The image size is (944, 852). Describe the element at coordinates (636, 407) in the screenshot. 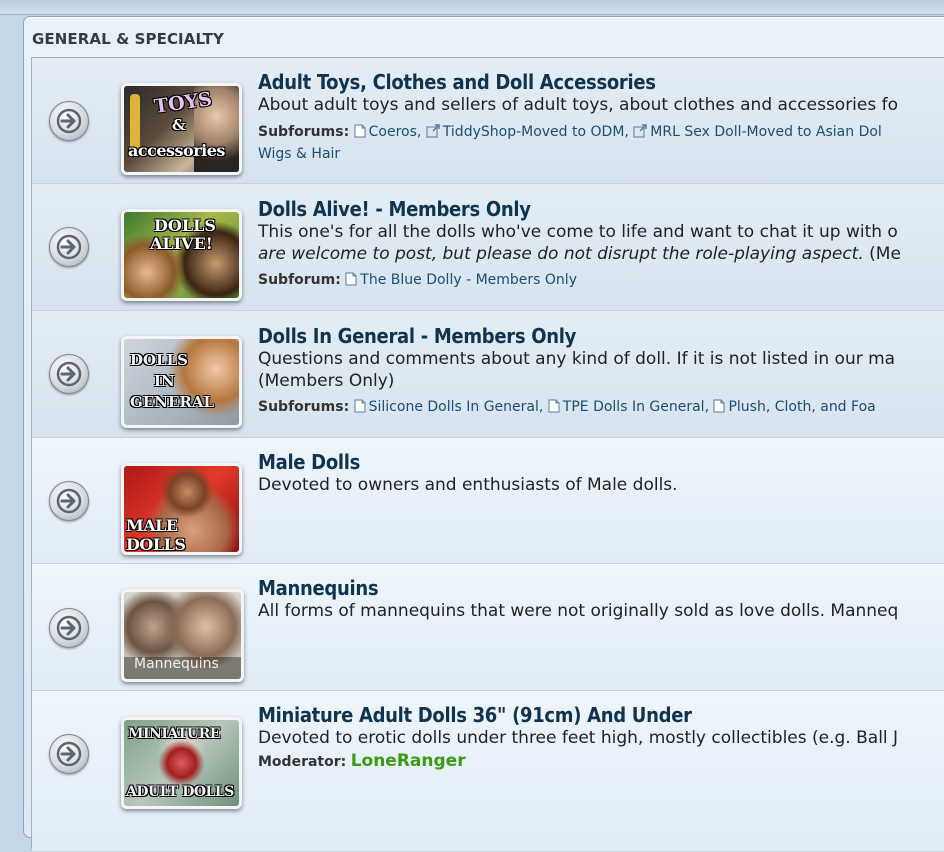

I see `subforum-link-tpe: TPE Dolls In General,` at that location.